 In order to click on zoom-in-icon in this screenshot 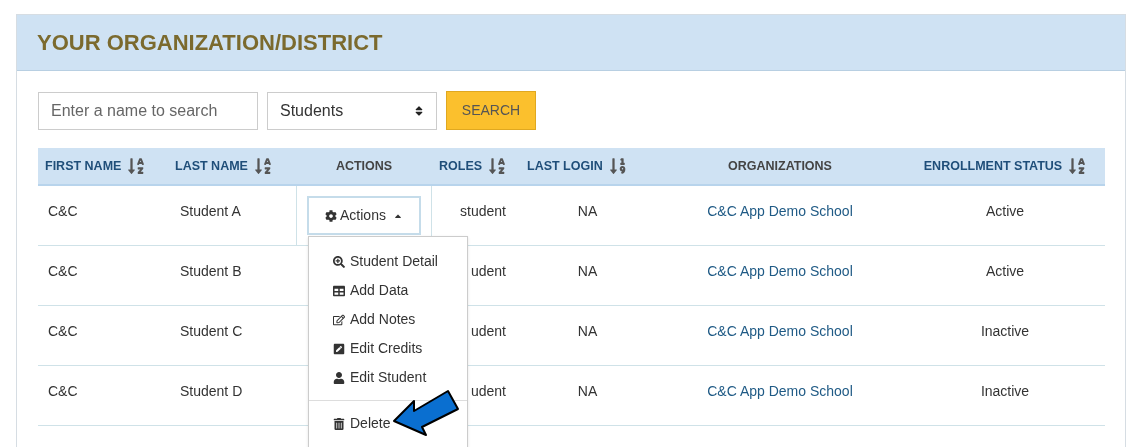, I will do `click(339, 261)`.